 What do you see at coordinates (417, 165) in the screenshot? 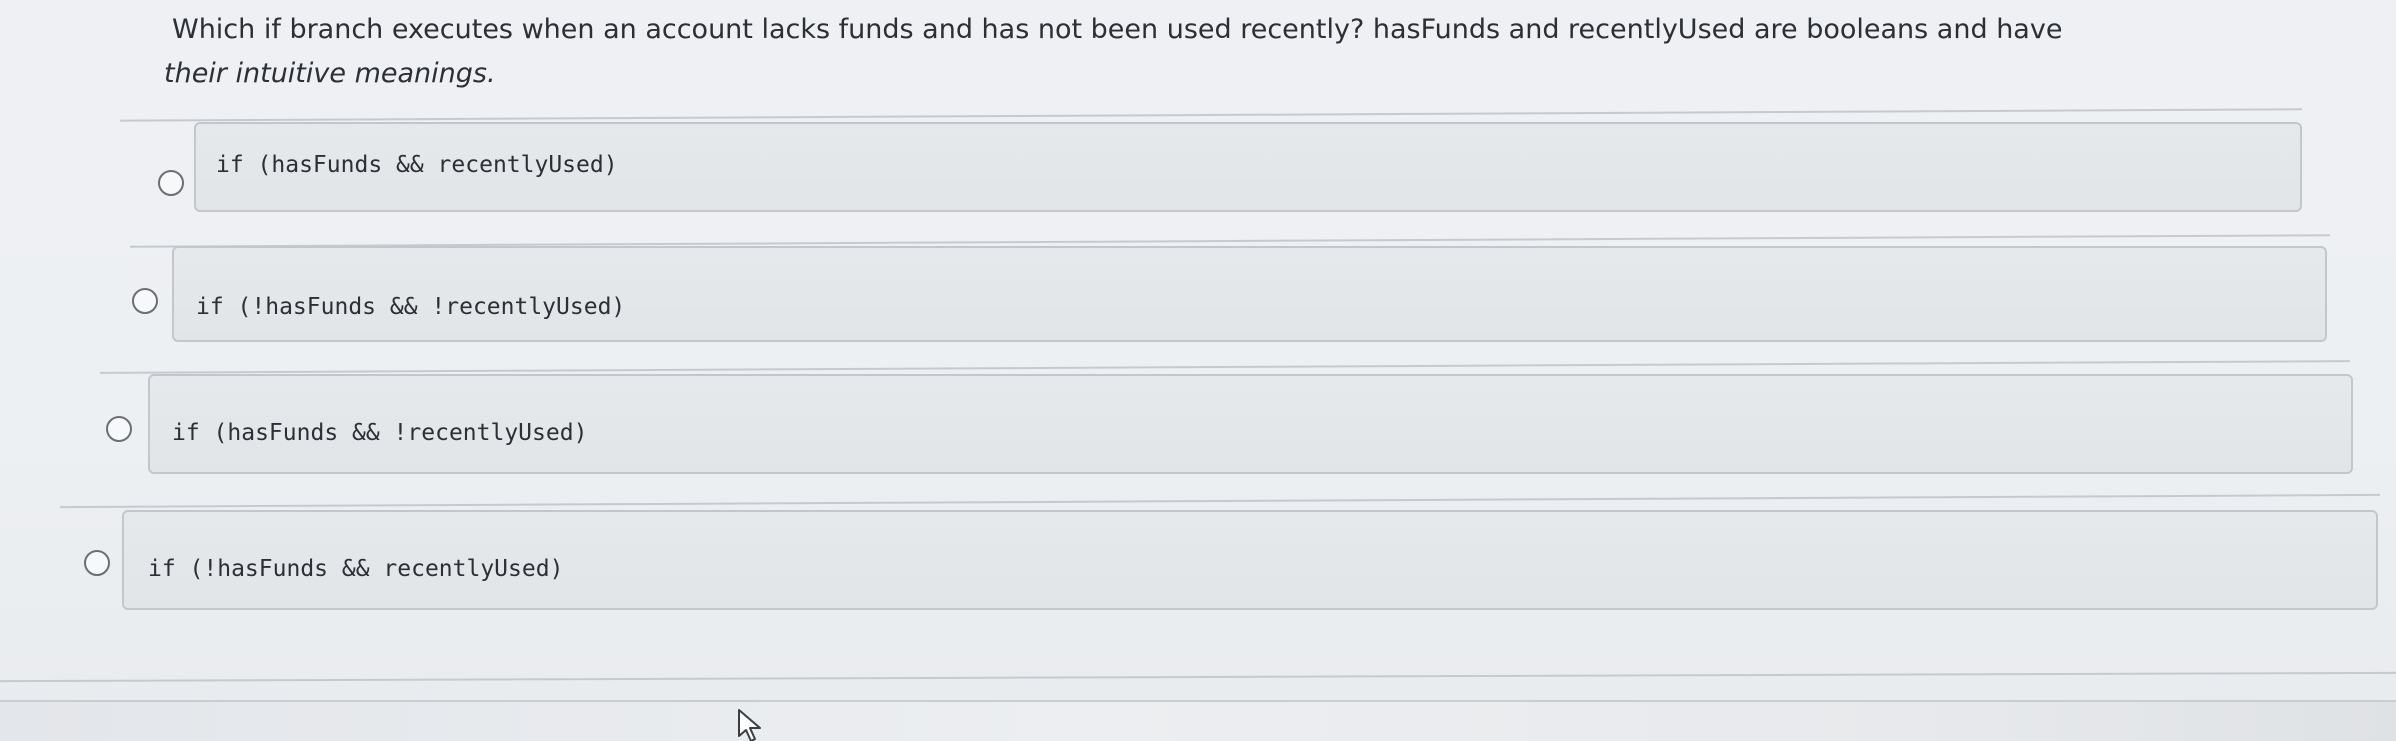
I see `option-1-code: if (hasFunds && recentlyUsed)` at bounding box center [417, 165].